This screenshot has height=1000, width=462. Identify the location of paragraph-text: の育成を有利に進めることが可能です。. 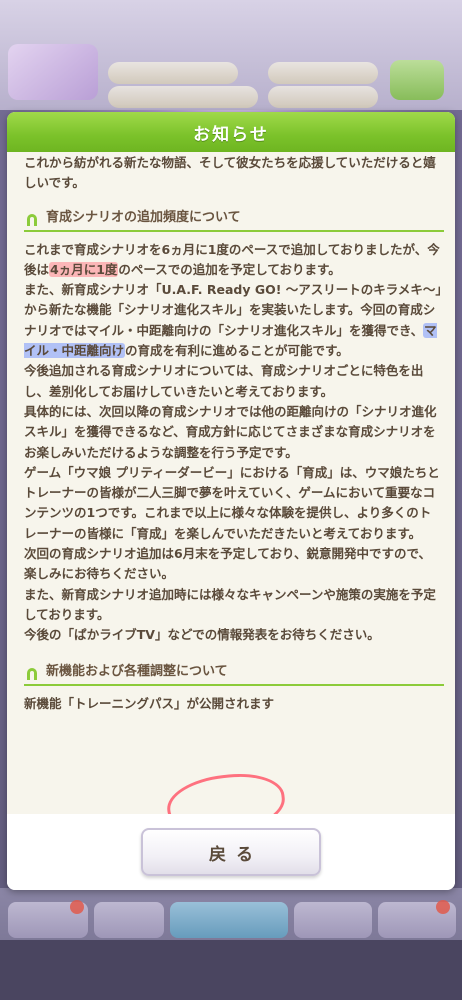
(237, 351).